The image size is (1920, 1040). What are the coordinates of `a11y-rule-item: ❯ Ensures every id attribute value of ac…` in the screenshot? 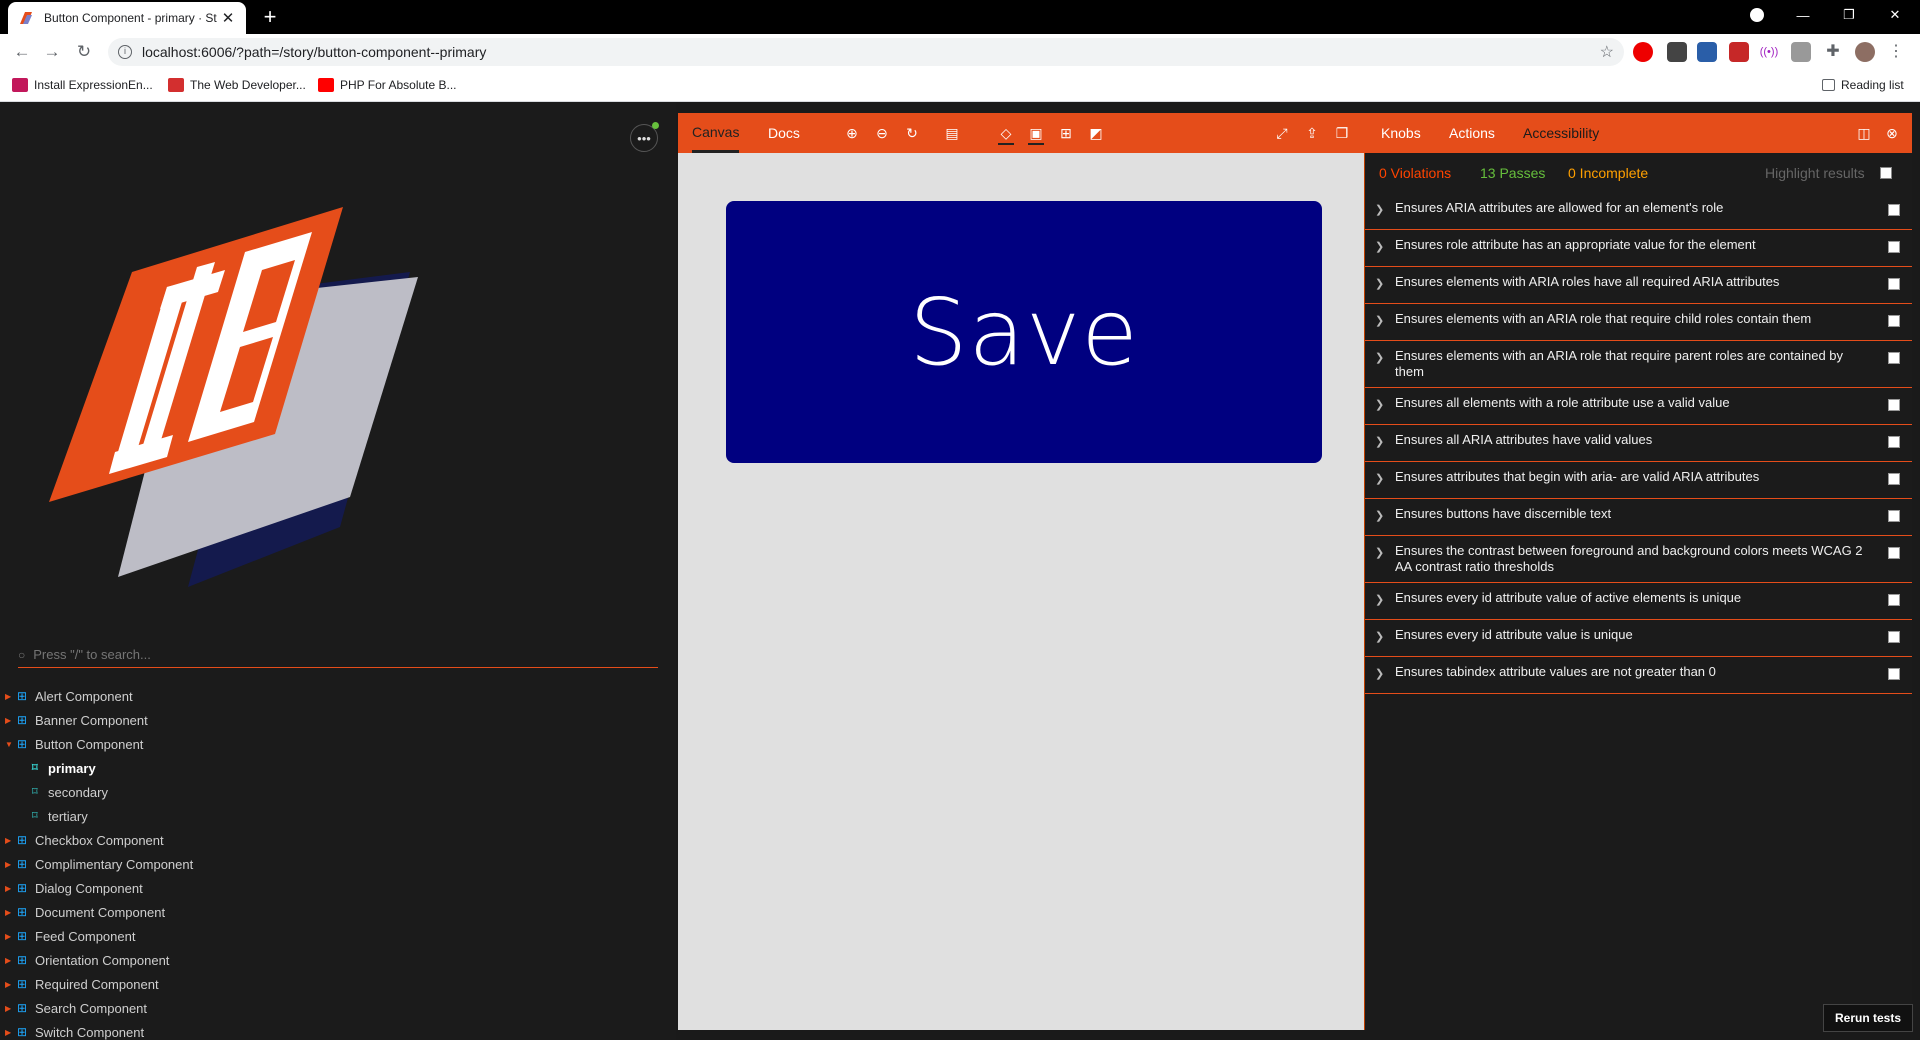 It's located at (1638, 601).